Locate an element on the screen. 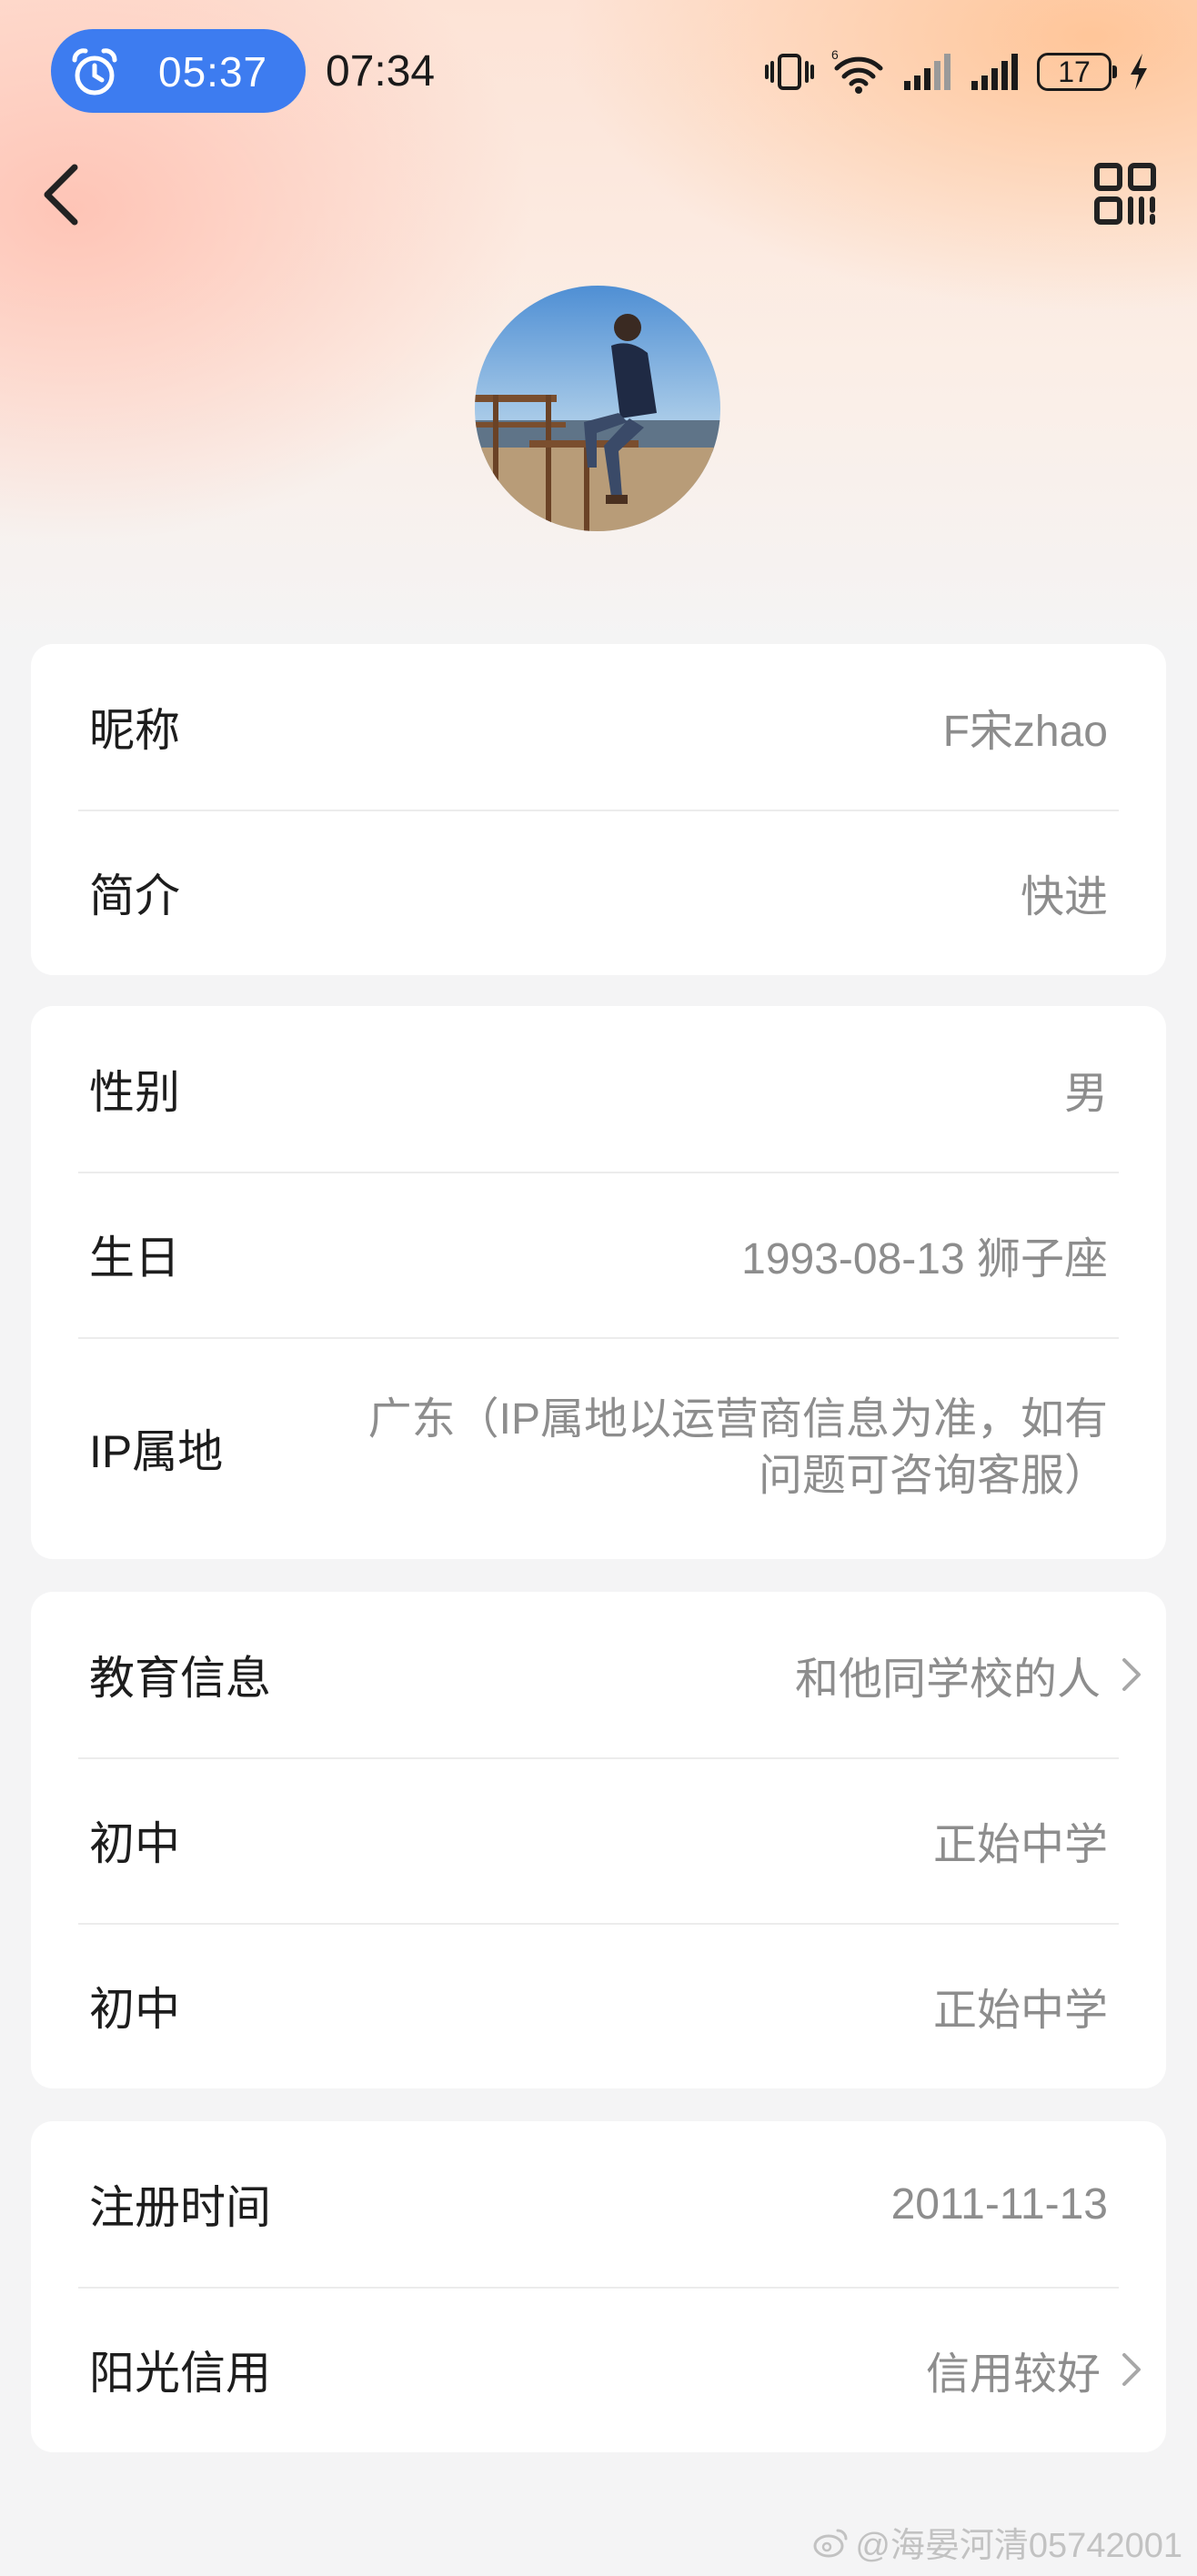 The width and height of the screenshot is (1197, 2576). avatar-photo is located at coordinates (597, 408).